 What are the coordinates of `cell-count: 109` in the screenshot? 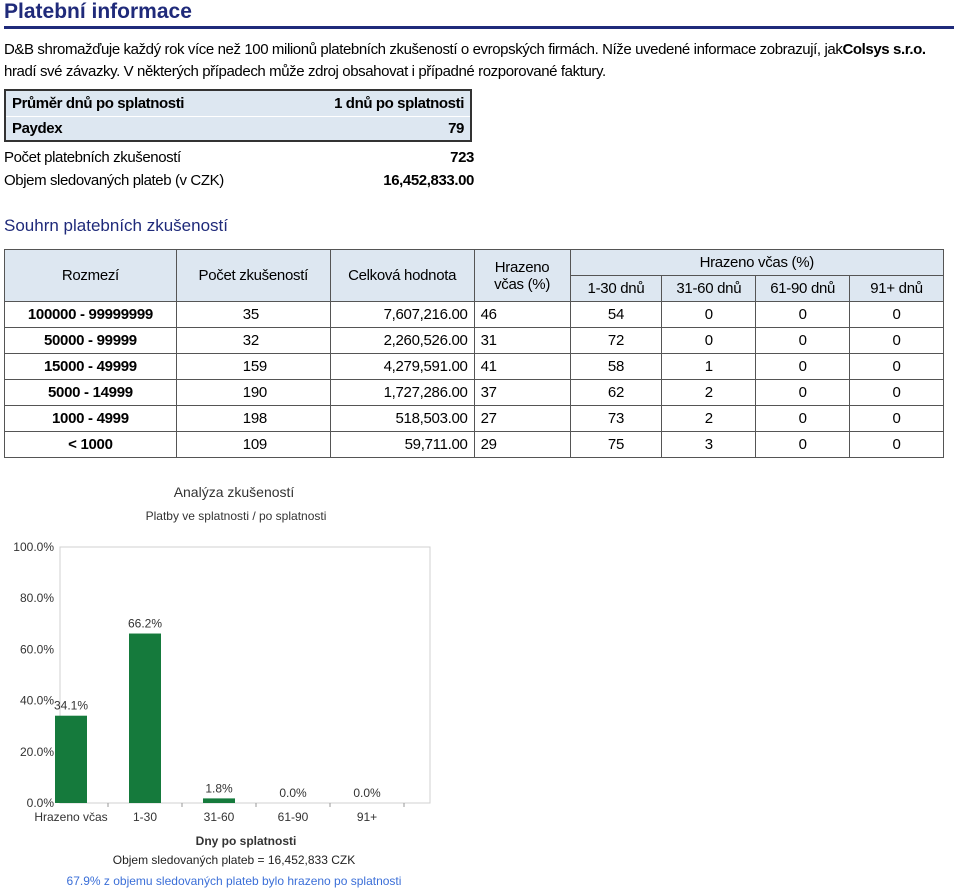 It's located at (253, 444).